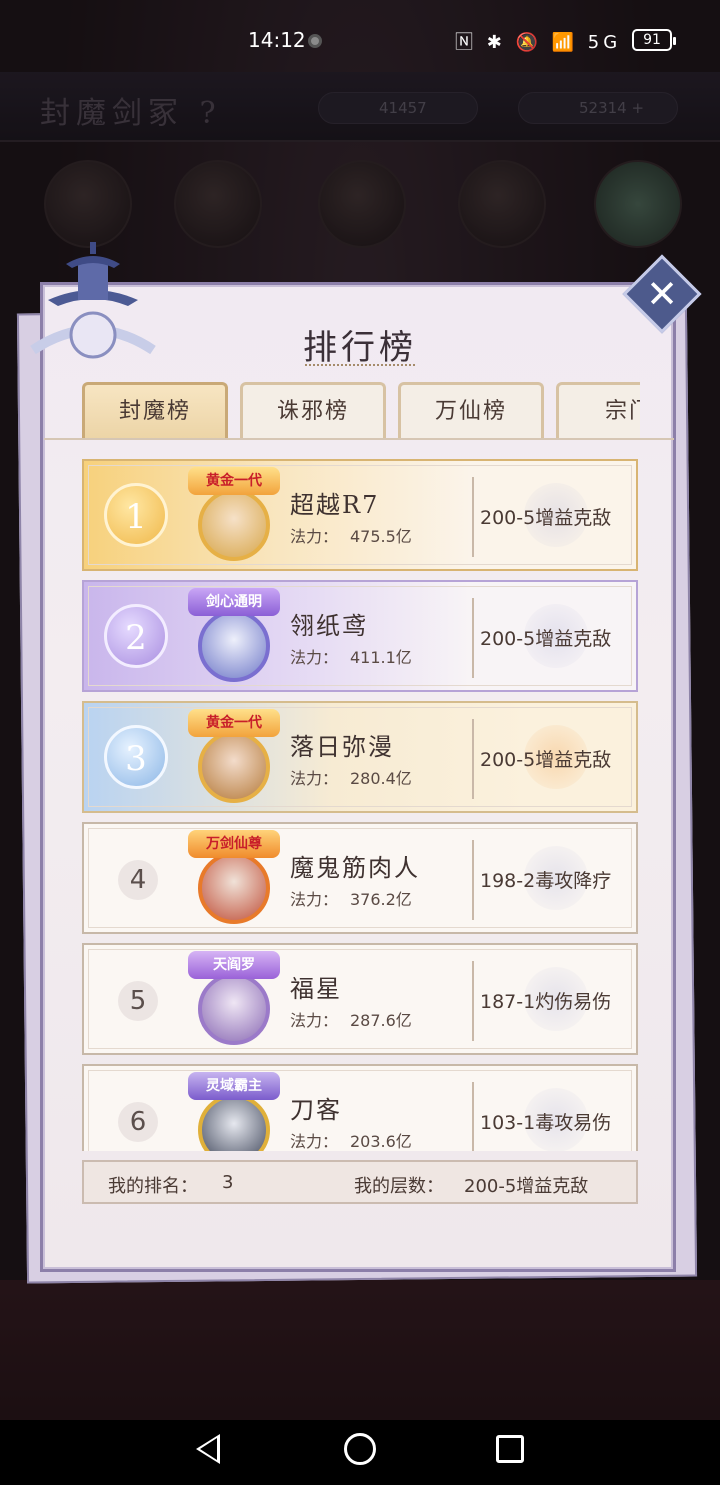  I want to click on rank-medal-silver: 2, so click(136, 636).